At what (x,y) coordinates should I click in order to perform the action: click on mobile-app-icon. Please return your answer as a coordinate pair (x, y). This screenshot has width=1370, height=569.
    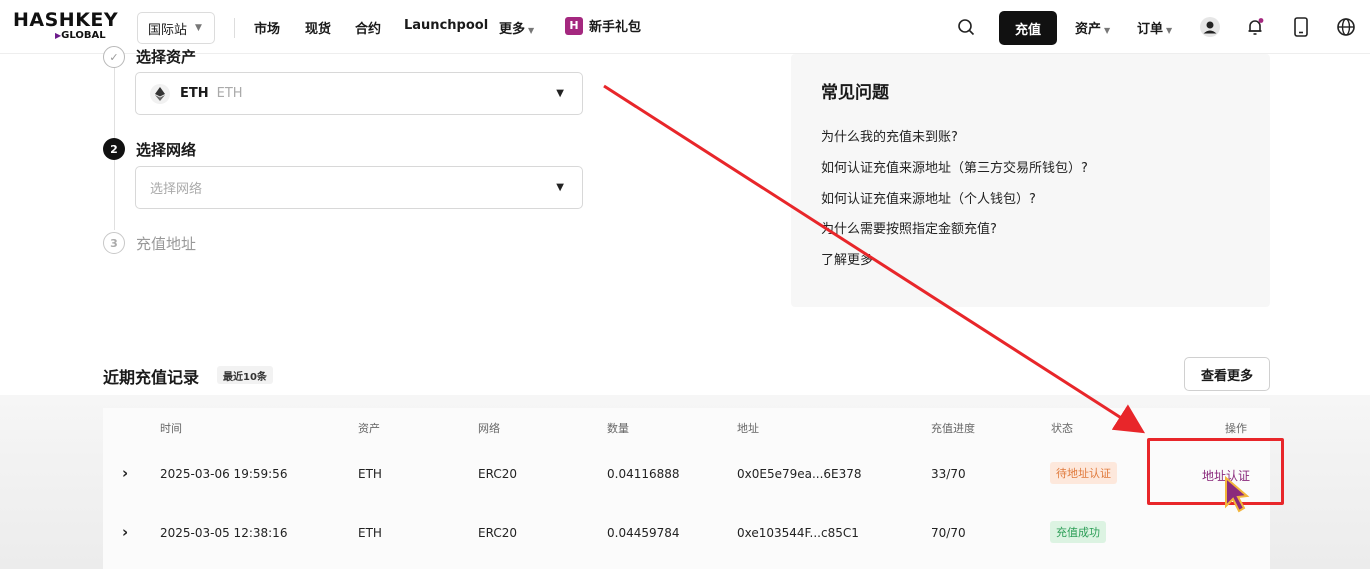
    Looking at the image, I should click on (1301, 27).